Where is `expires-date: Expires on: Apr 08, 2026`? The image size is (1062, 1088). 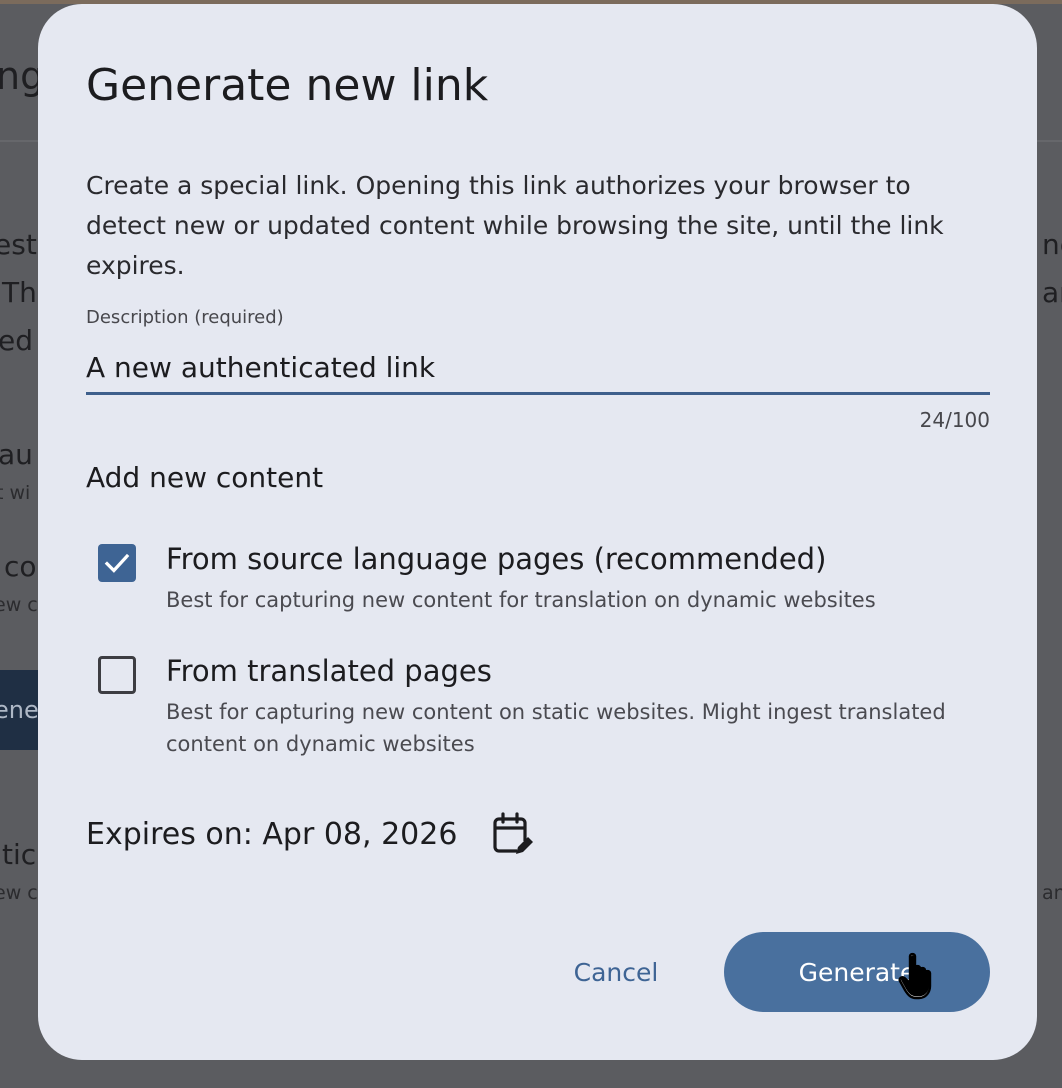 expires-date: Expires on: Apr 08, 2026 is located at coordinates (272, 834).